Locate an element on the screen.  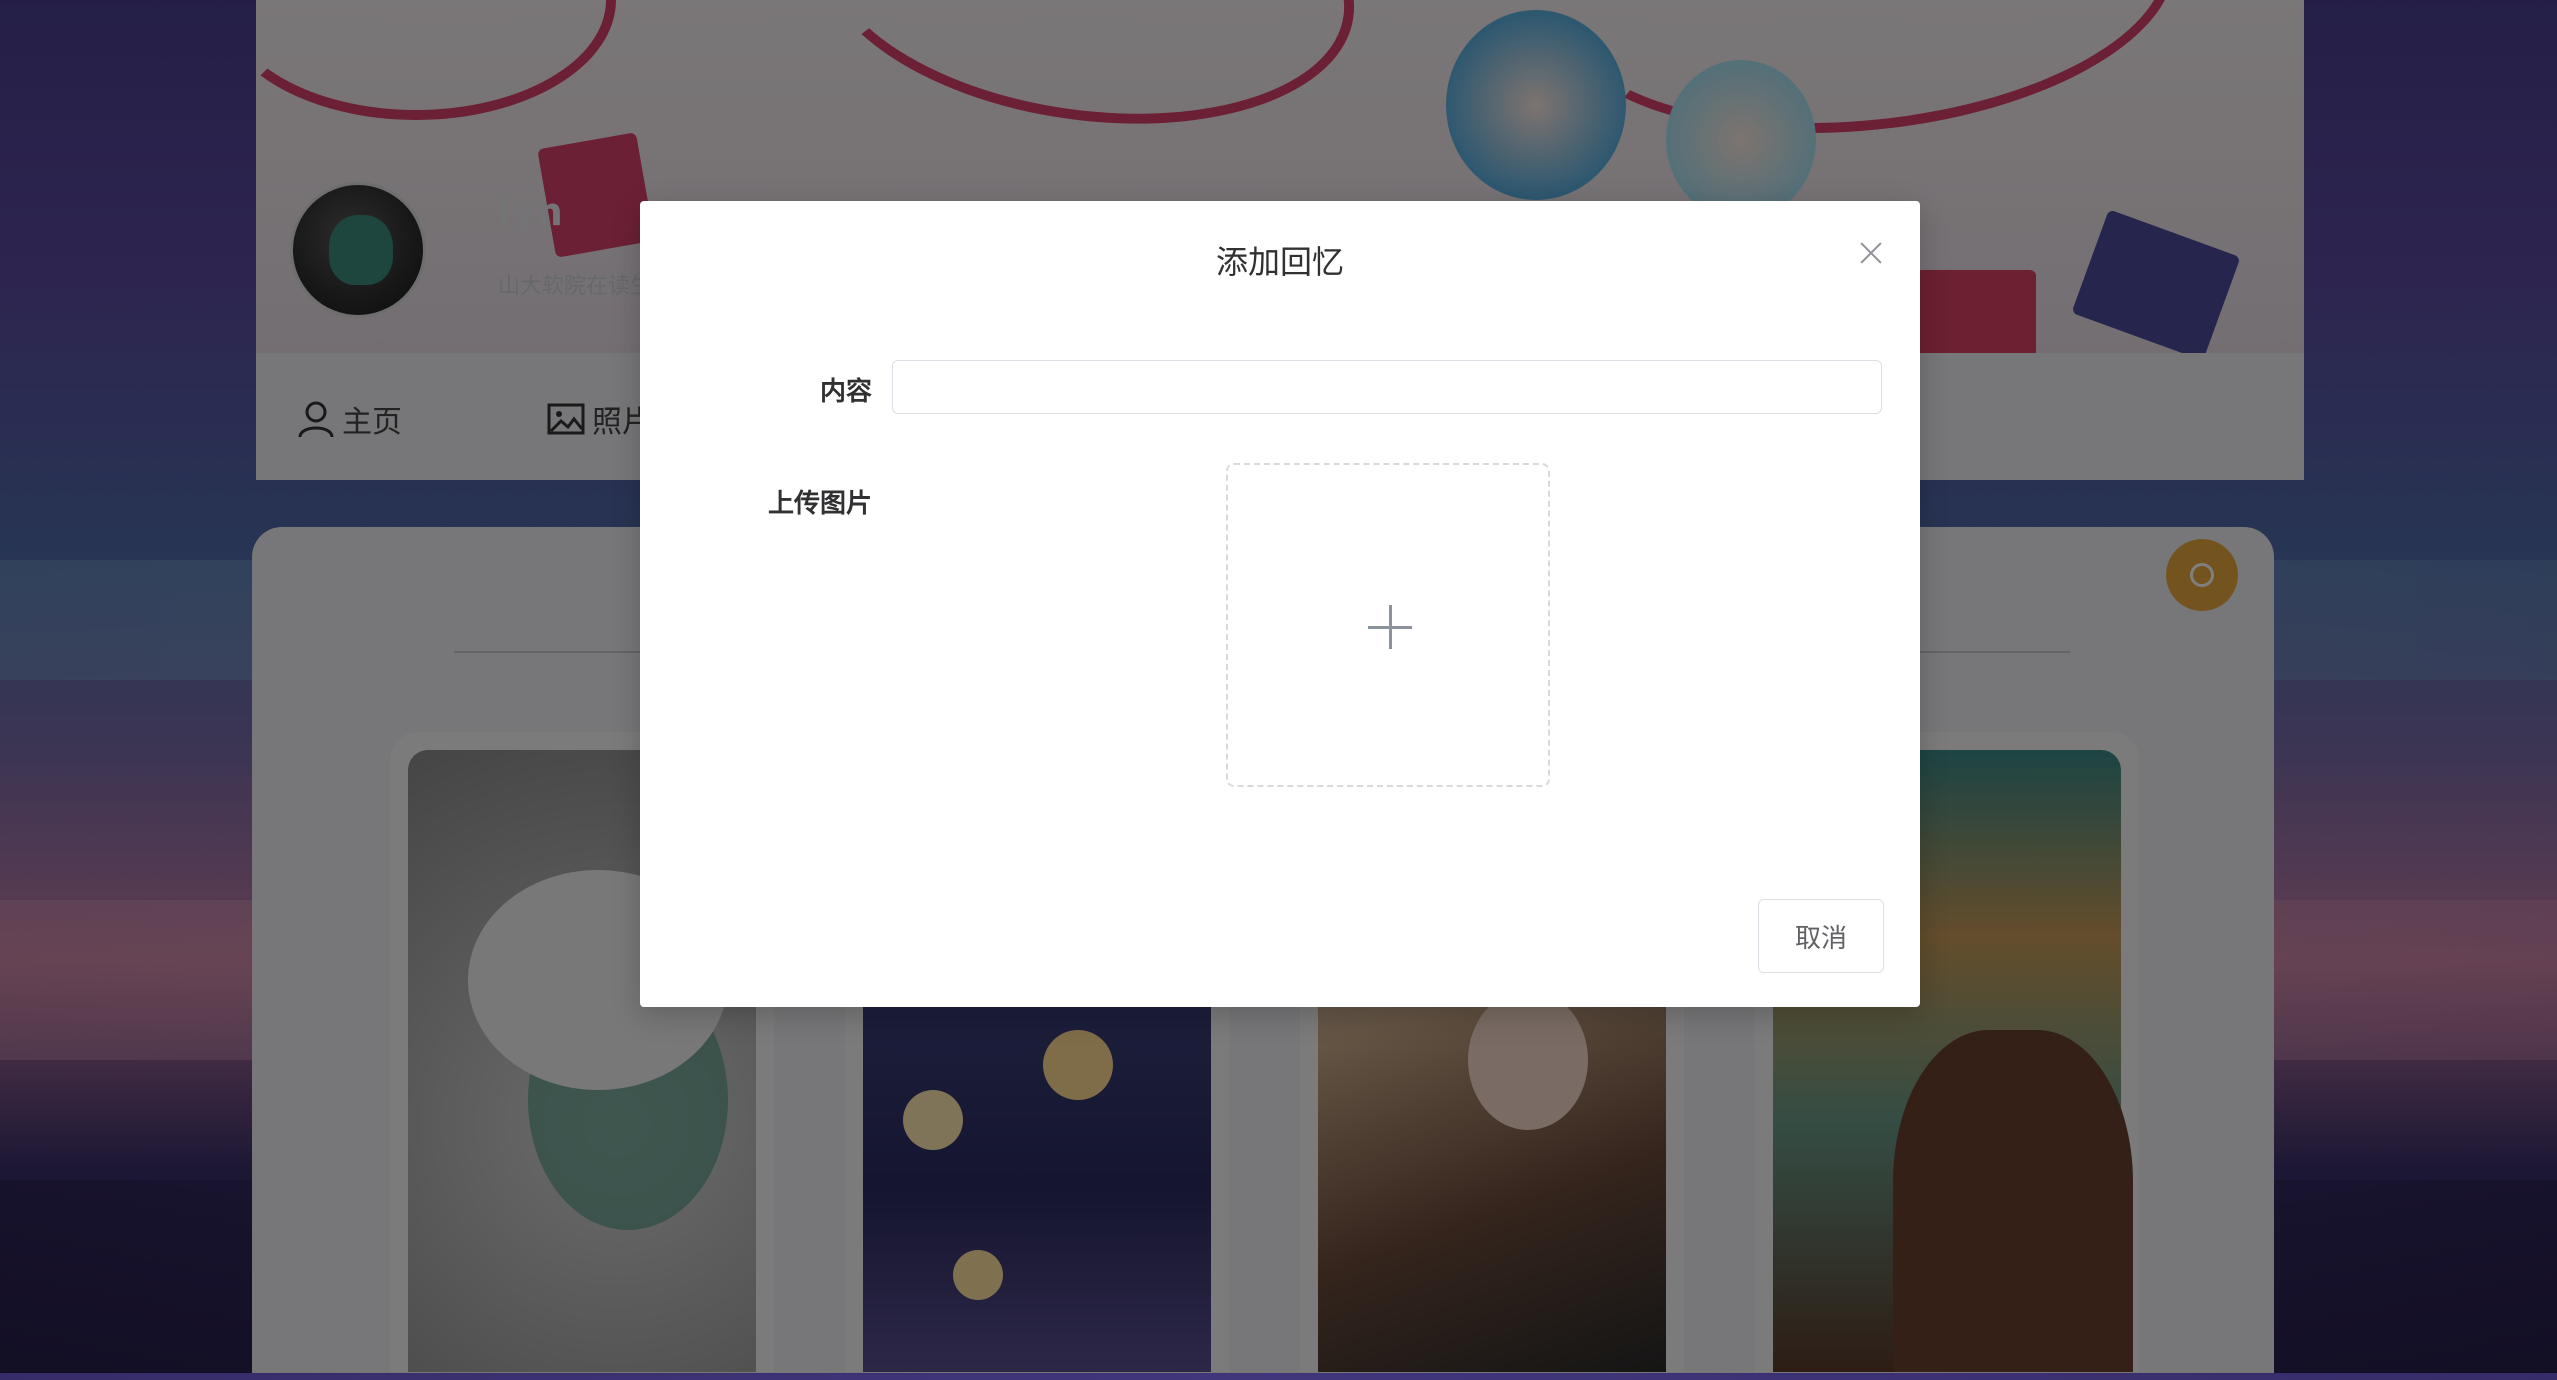
close-icon is located at coordinates (1871, 253).